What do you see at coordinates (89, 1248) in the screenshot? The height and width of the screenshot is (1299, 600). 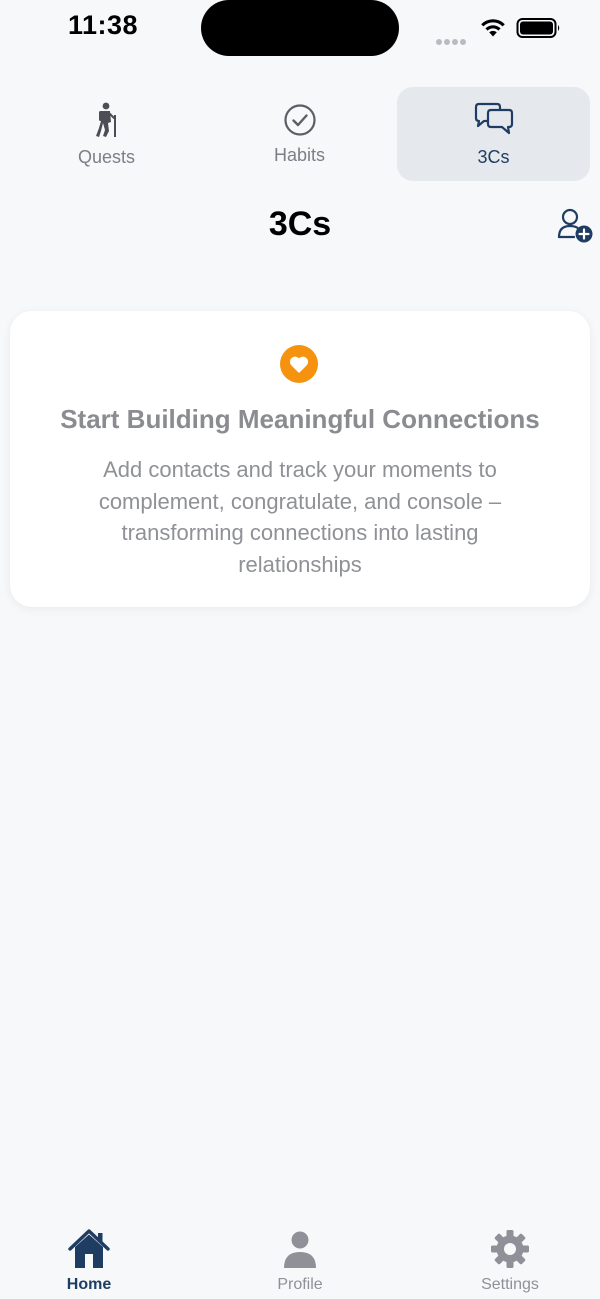 I see `home-icon` at bounding box center [89, 1248].